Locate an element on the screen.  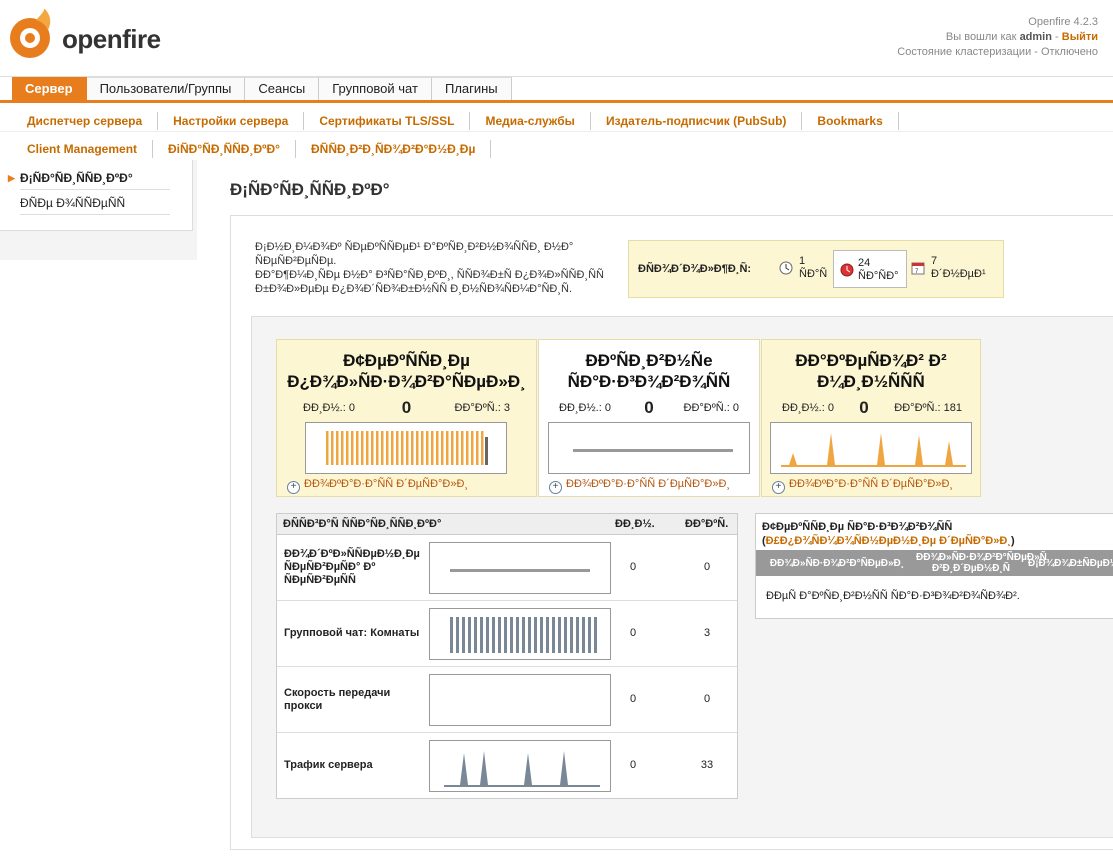
tab-underline is located at coordinates (556, 101).